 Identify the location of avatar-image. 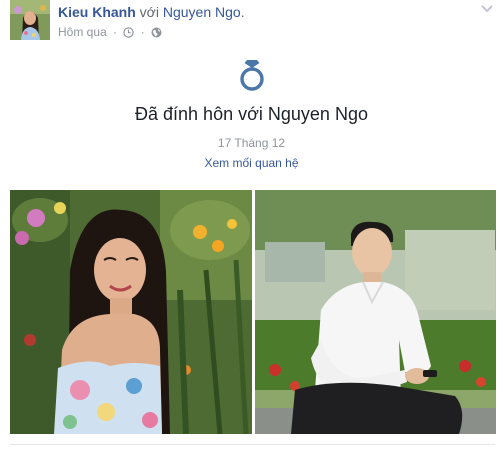
(30, 20).